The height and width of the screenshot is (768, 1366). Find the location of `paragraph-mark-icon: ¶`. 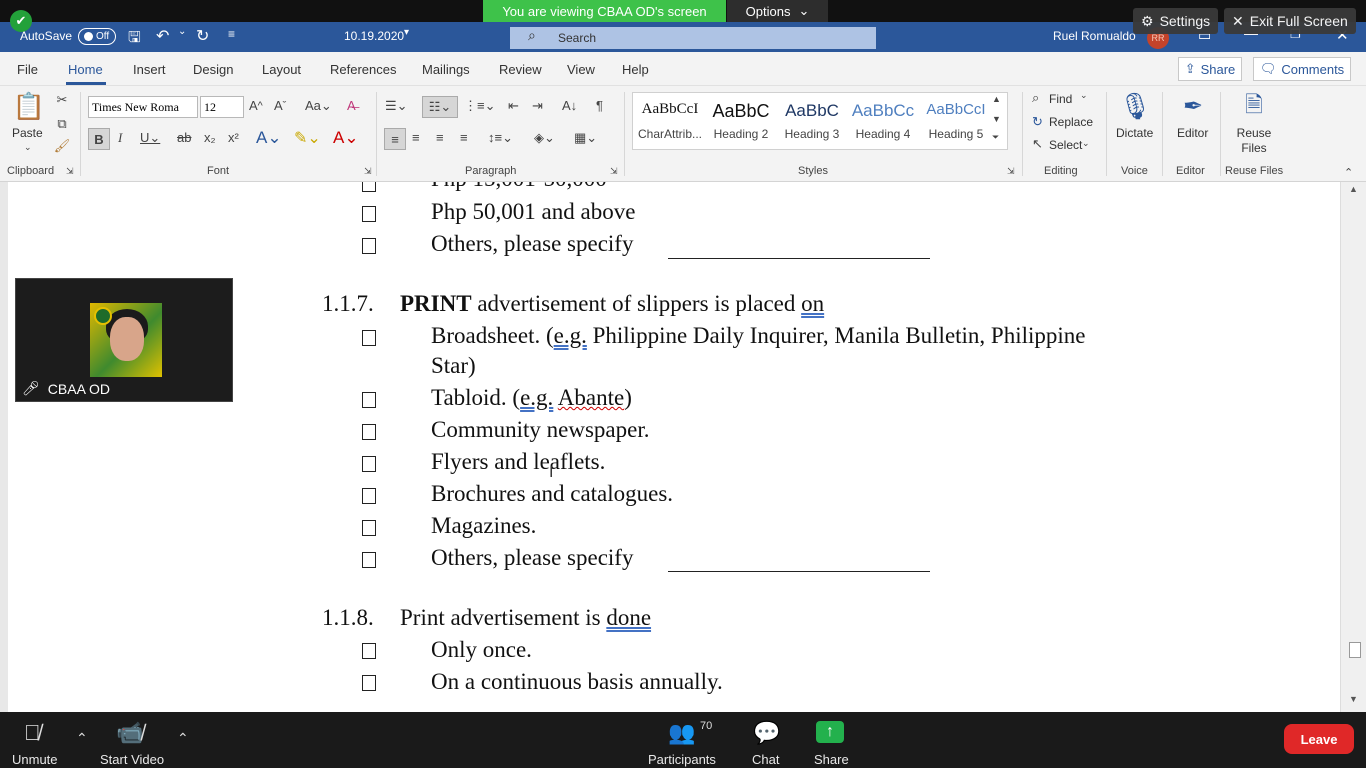

paragraph-mark-icon: ¶ is located at coordinates (599, 105).